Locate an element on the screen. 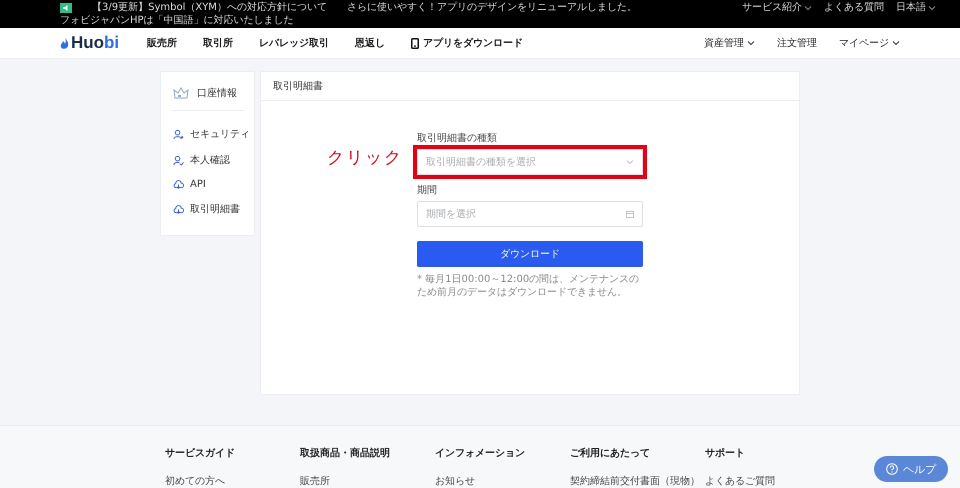 This screenshot has height=488, width=960. announcement-link: さらに使いやすく！アプリのデザインをリニューアルしました。 is located at coordinates (491, 7).